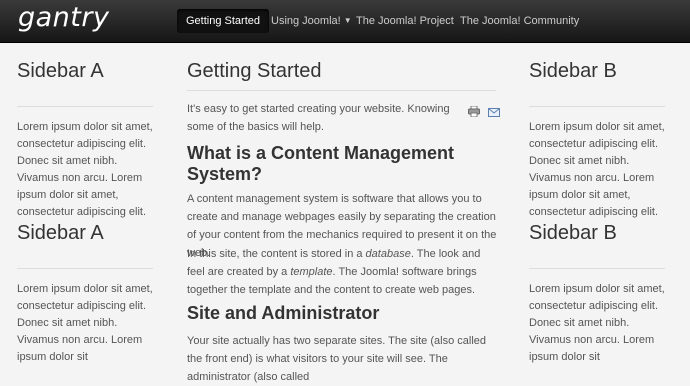 The width and height of the screenshot is (690, 386). I want to click on page-title: Getting Started, so click(254, 71).